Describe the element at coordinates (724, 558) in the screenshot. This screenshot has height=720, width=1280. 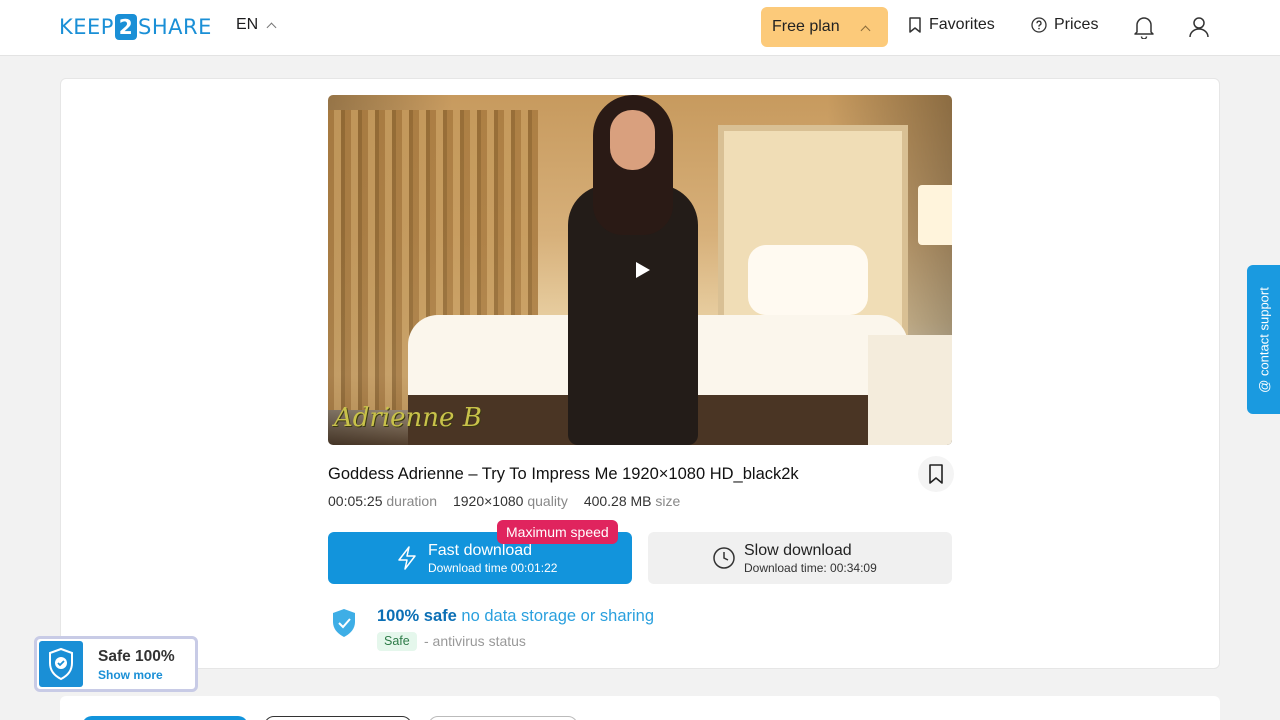
I see `clock-icon` at that location.